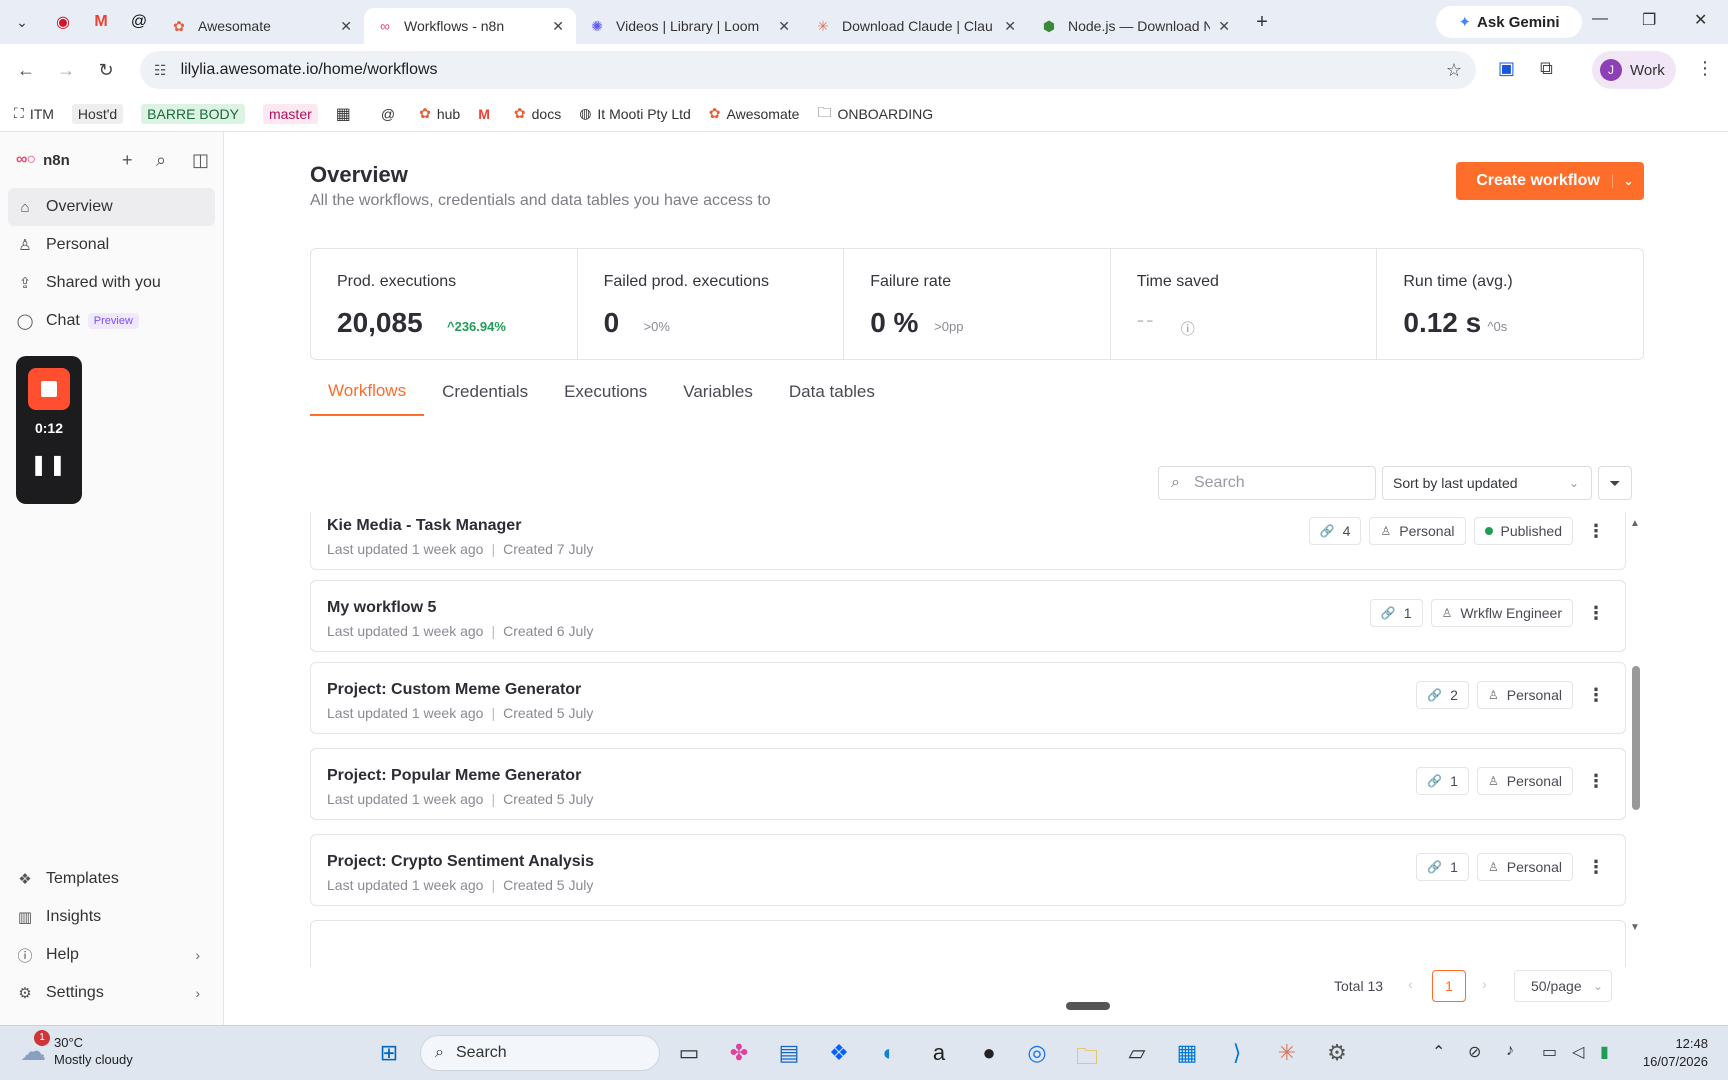 This screenshot has width=1728, height=1080. I want to click on system-clock: 12:48 16/07/2026, so click(1672, 1053).